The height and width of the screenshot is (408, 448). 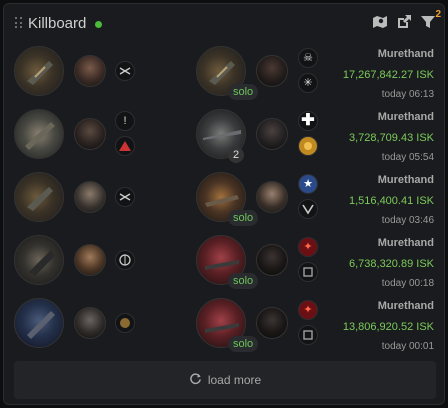 What do you see at coordinates (195, 380) in the screenshot?
I see `refresh-icon` at bounding box center [195, 380].